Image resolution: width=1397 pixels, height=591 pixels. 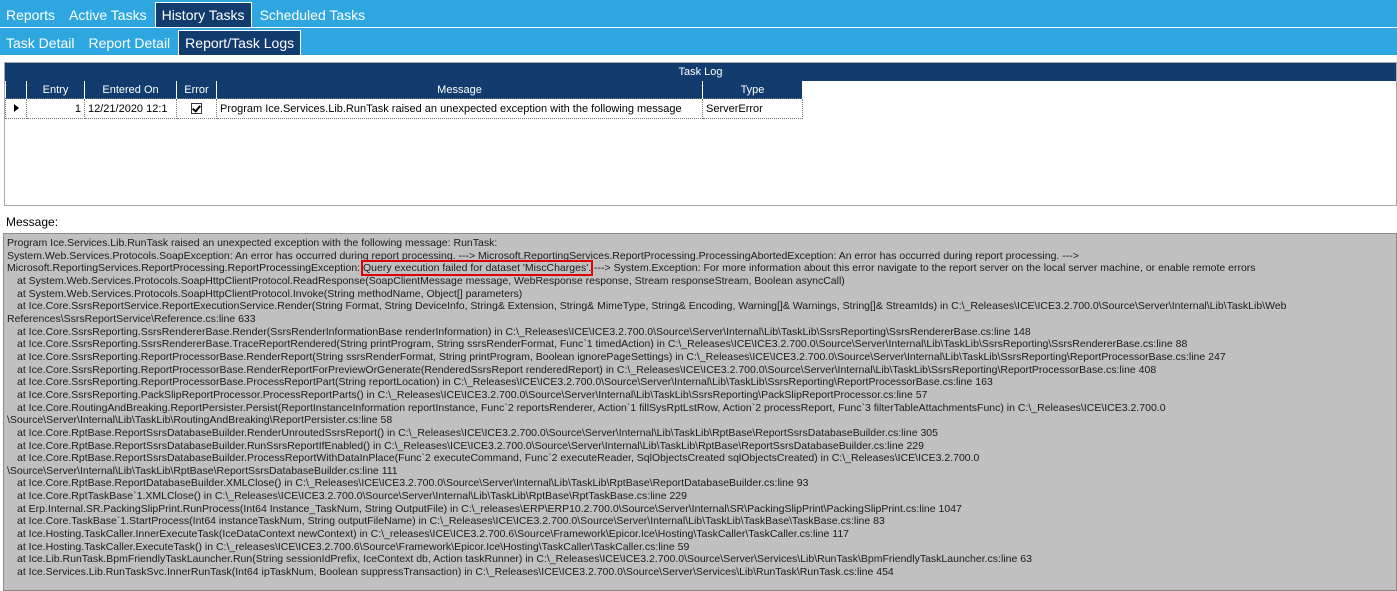 What do you see at coordinates (55, 90) in the screenshot?
I see `column-header-entry: Entry` at bounding box center [55, 90].